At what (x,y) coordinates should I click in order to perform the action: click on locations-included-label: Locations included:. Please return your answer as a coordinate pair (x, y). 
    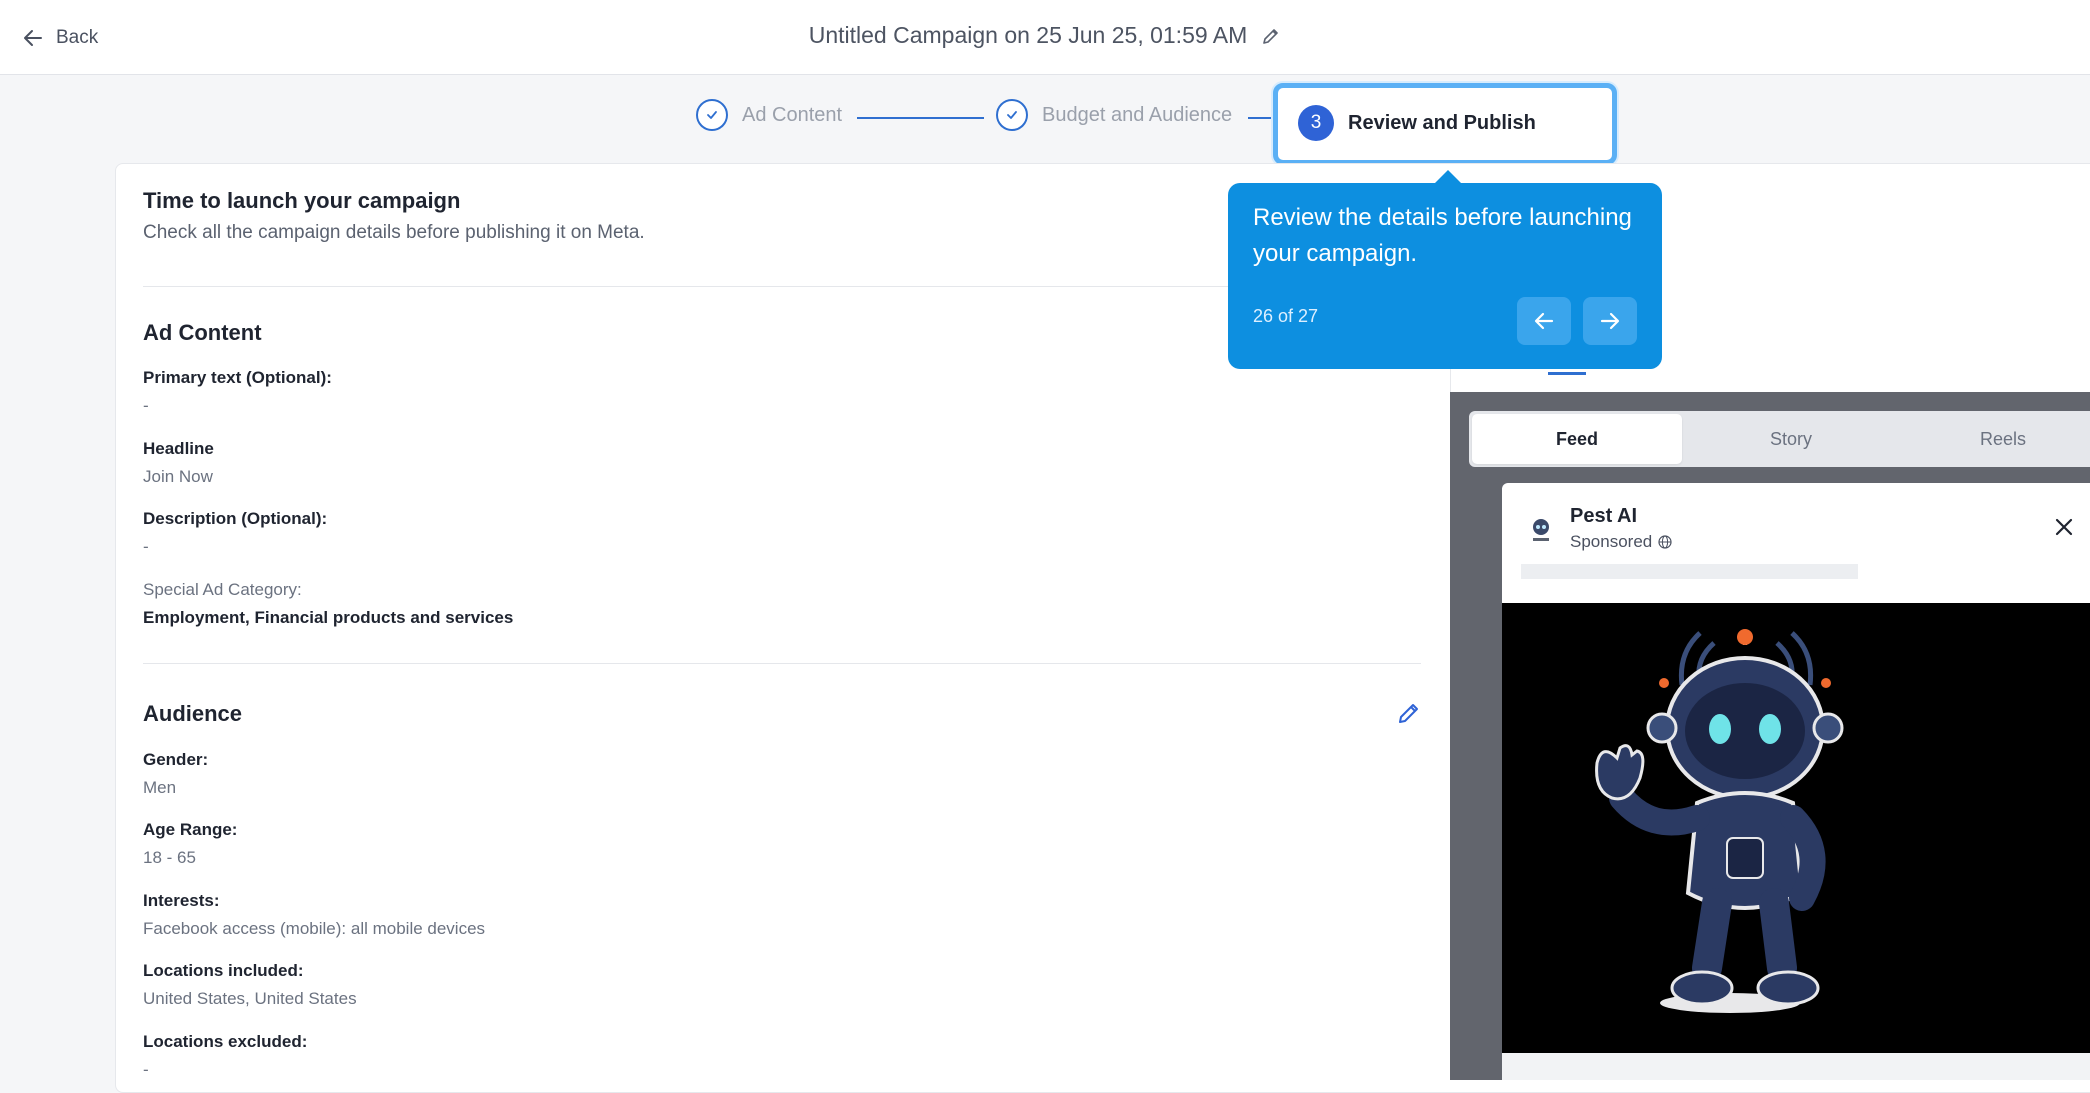
    Looking at the image, I should click on (223, 970).